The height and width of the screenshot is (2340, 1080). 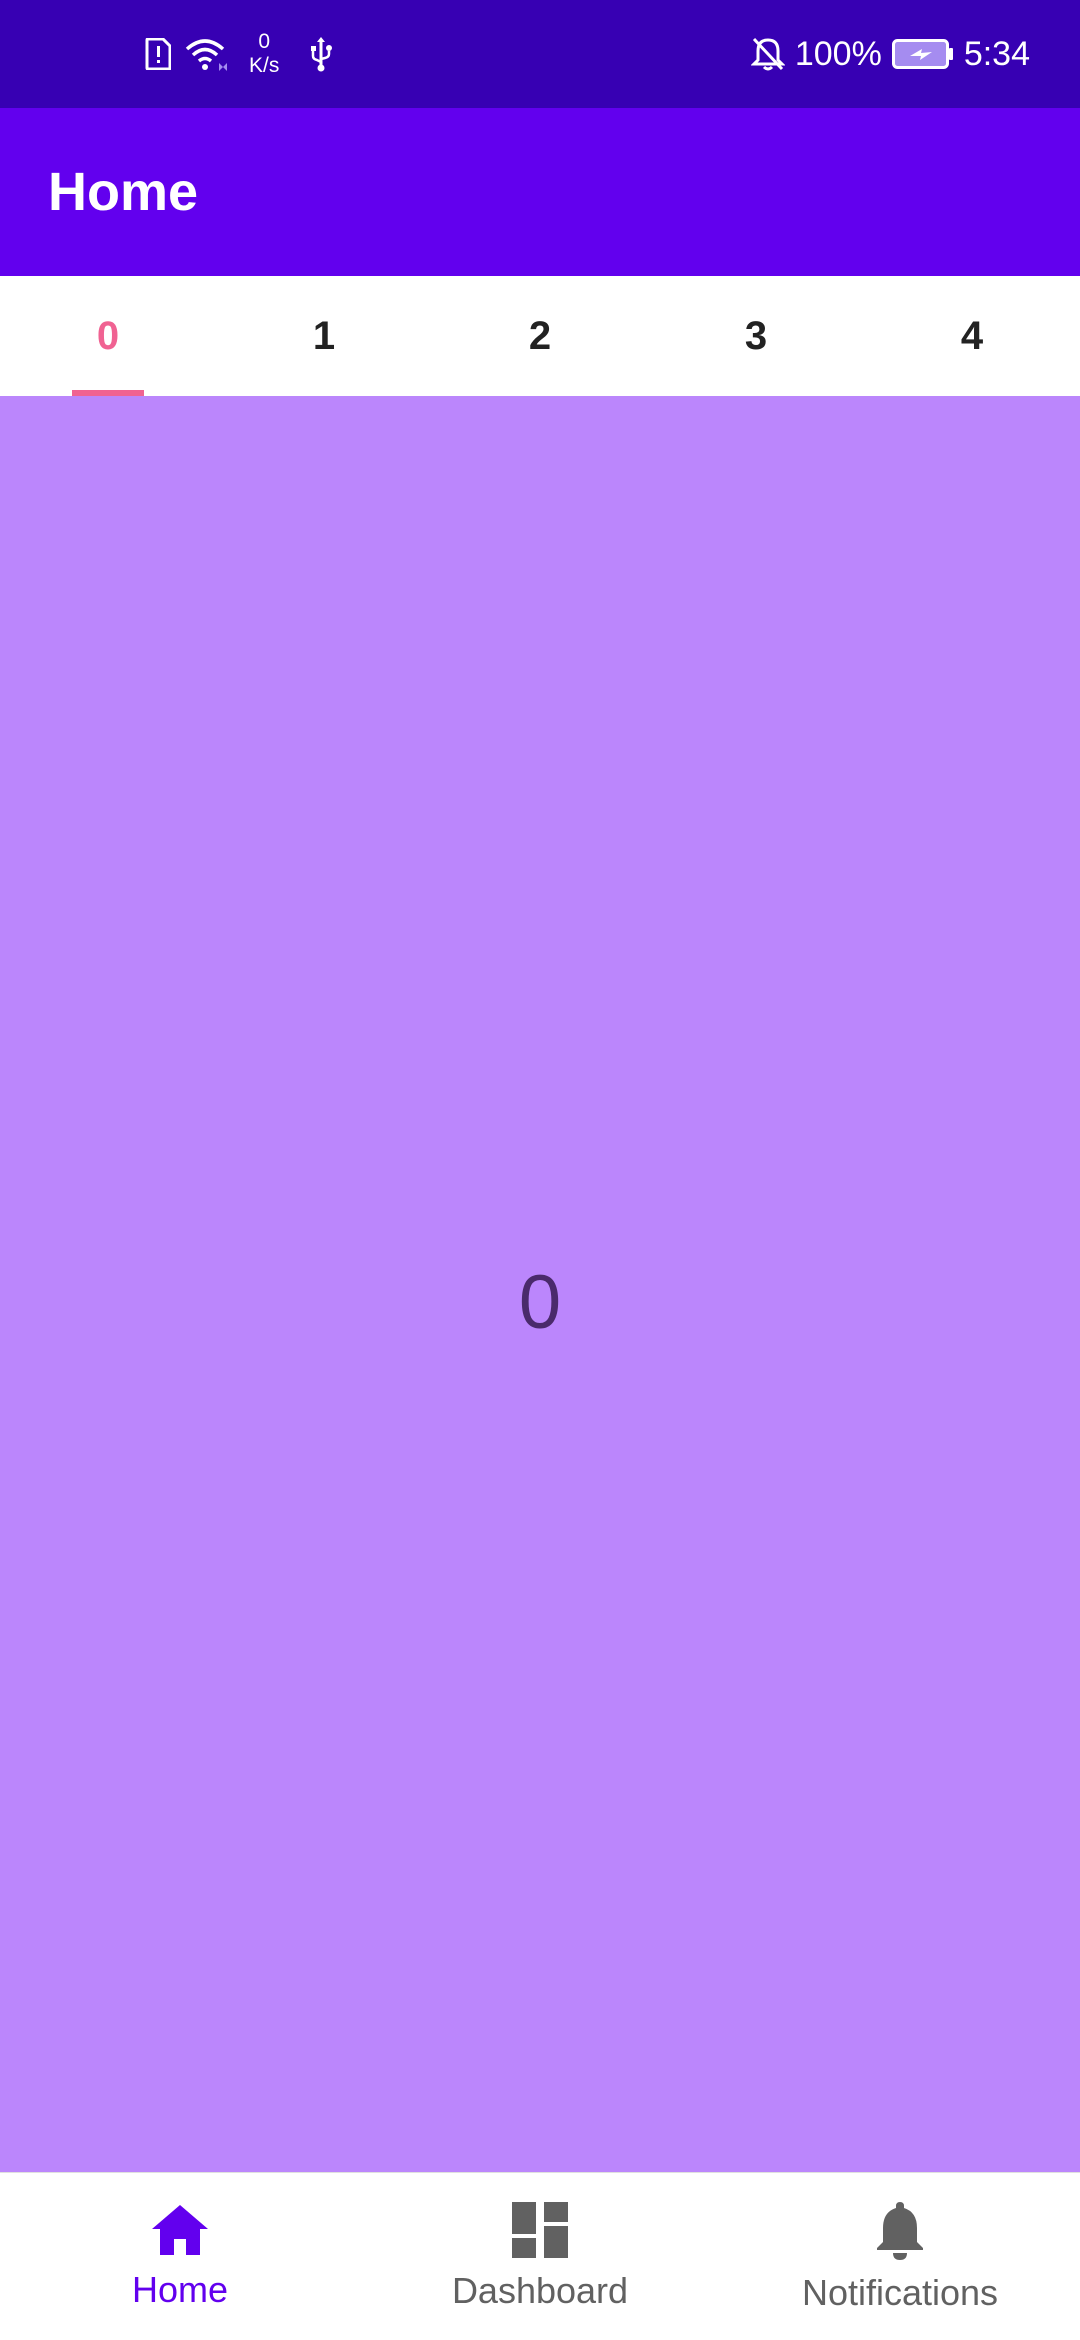 I want to click on tab-2: 2, so click(x=540, y=336).